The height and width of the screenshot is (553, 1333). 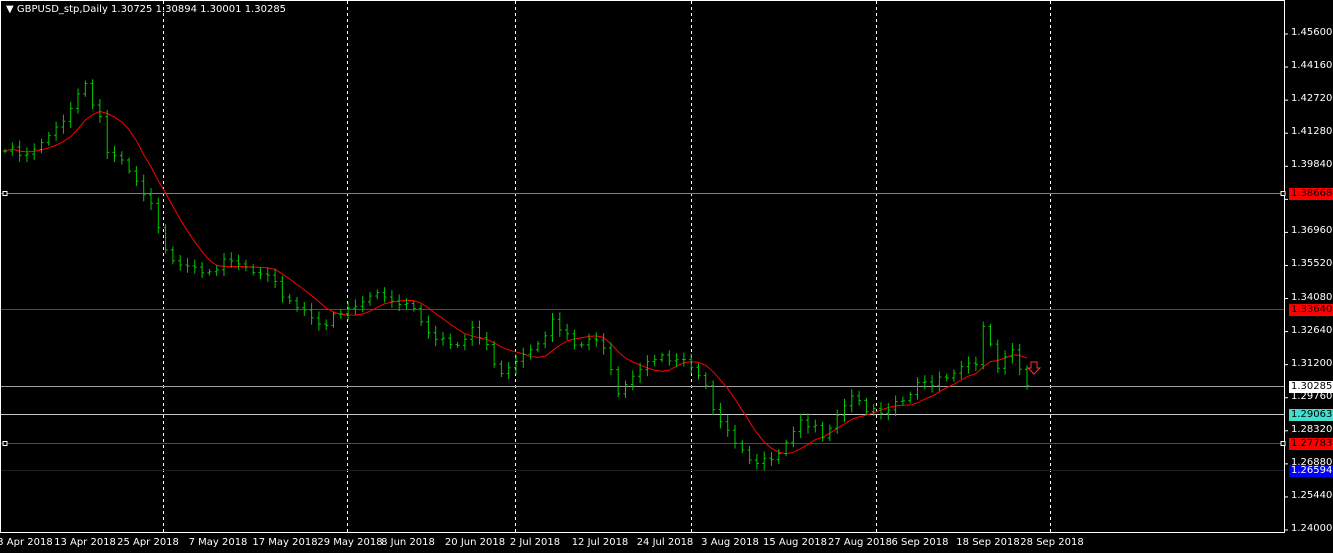 What do you see at coordinates (1312, 363) in the screenshot?
I see `price-tick-label: 1.31200` at bounding box center [1312, 363].